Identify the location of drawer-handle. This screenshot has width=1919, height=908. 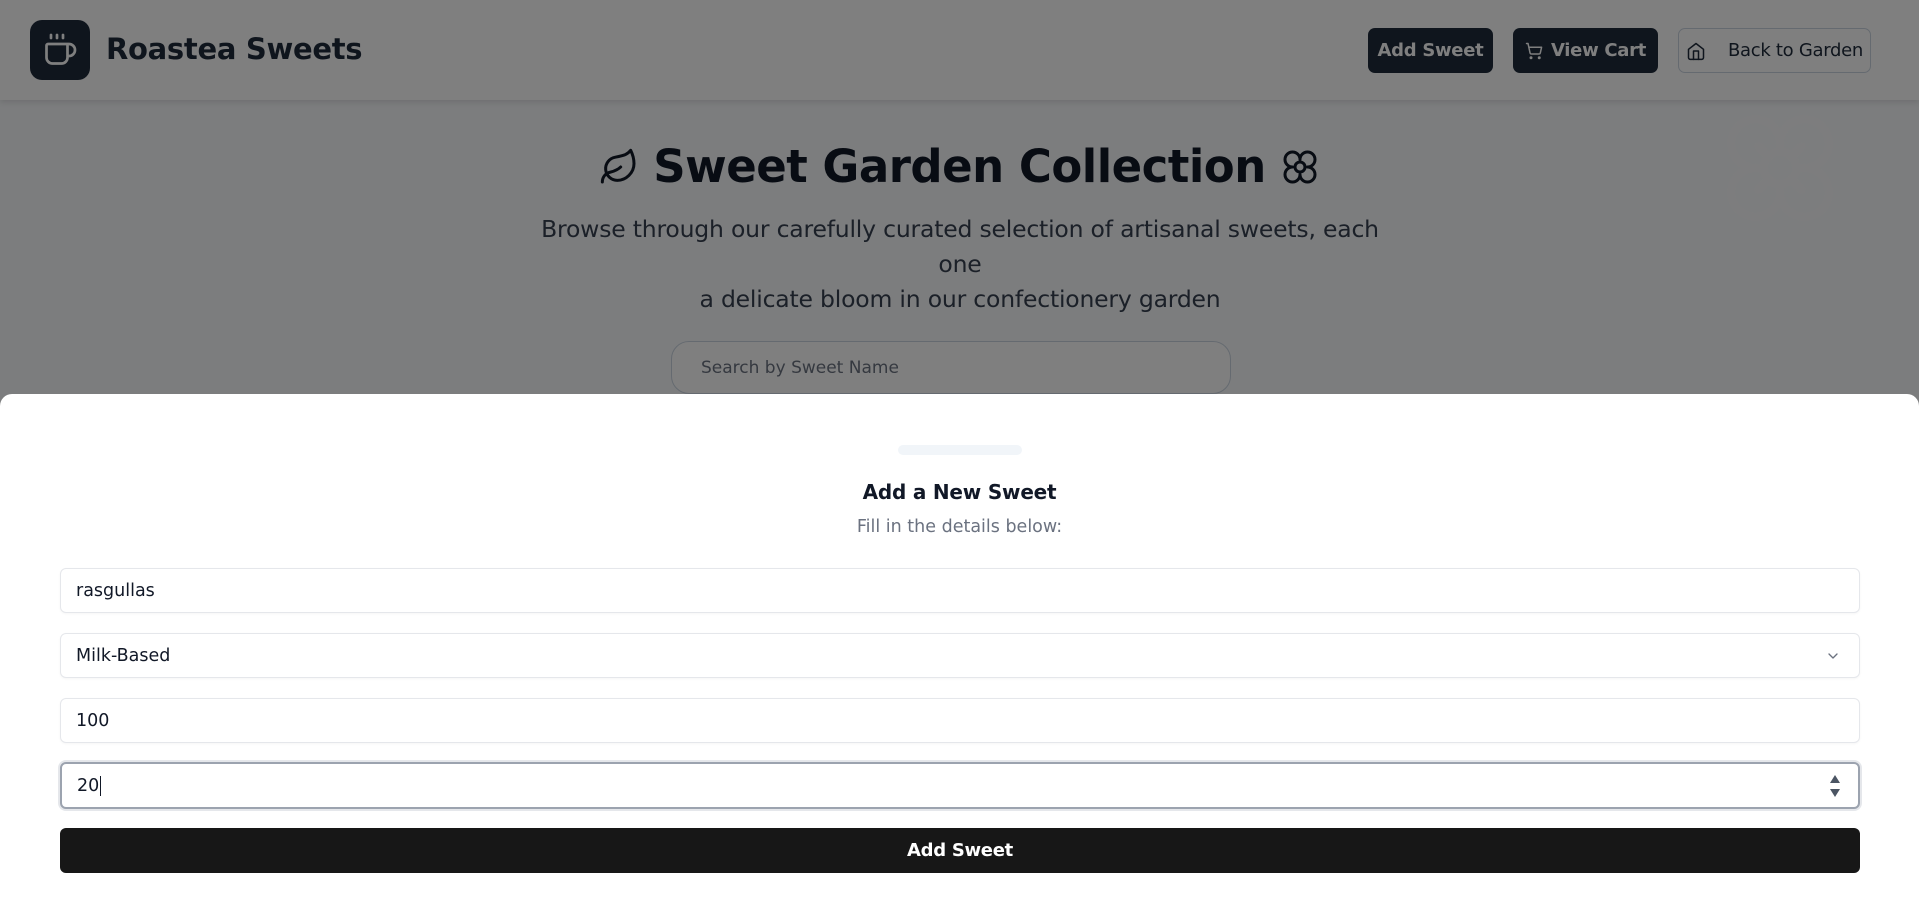
(960, 450).